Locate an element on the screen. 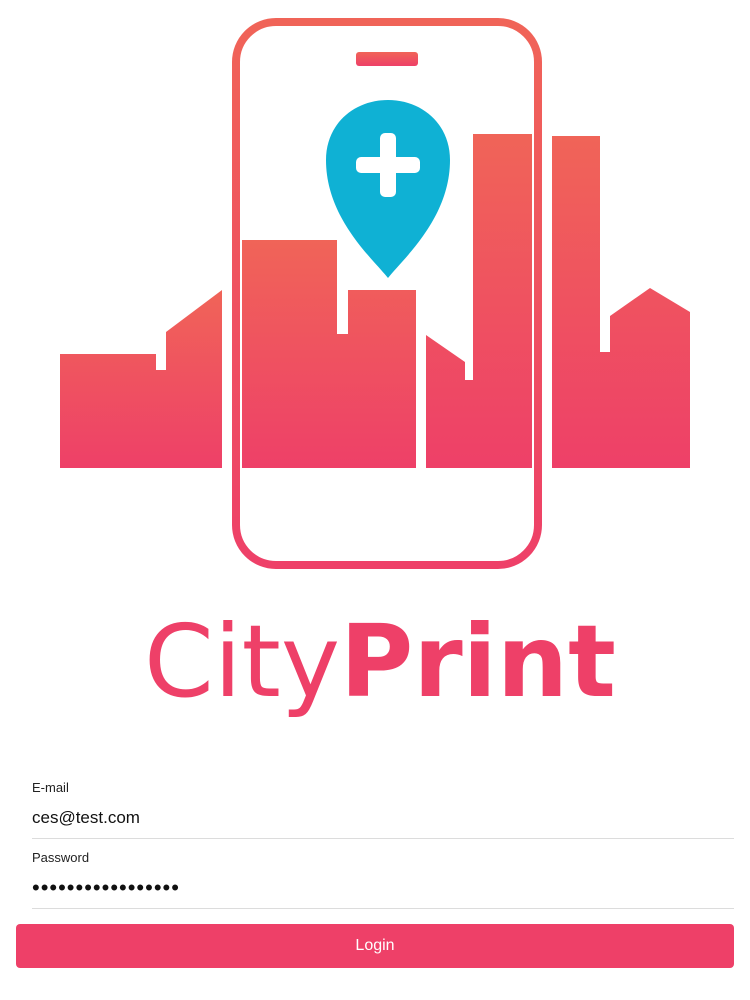 The height and width of the screenshot is (1000, 750). password-input is located at coordinates (383, 888).